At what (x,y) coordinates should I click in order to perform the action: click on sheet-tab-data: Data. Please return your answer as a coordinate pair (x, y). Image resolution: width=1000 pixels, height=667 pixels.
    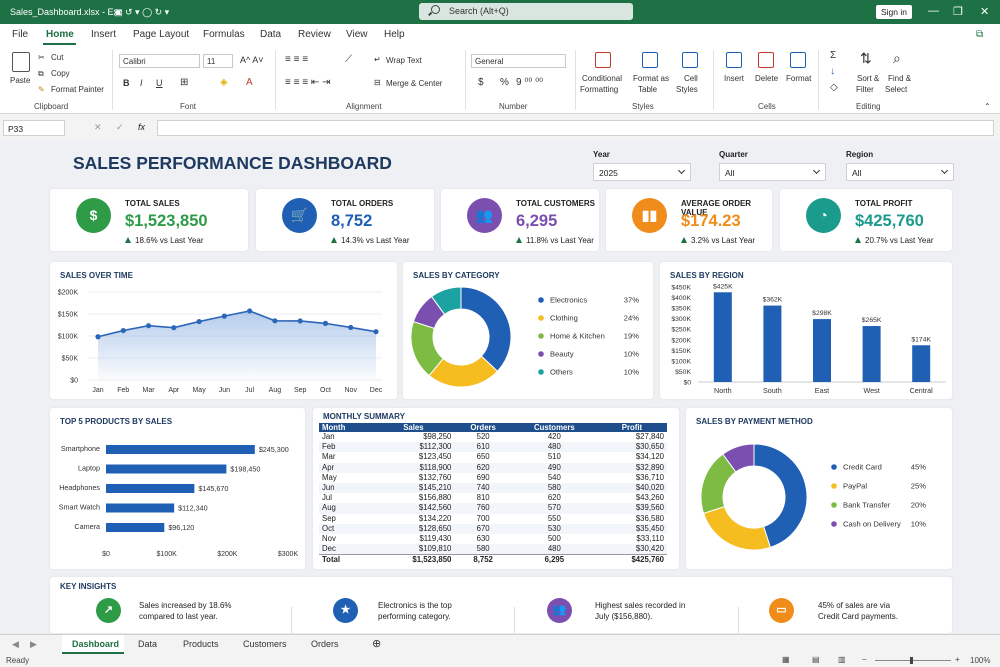
    Looking at the image, I should click on (147, 644).